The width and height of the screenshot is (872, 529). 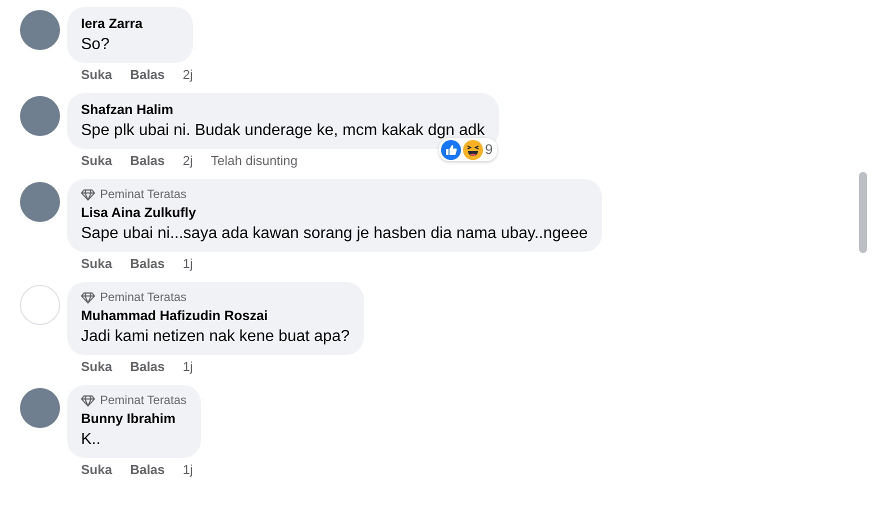 What do you see at coordinates (283, 131) in the screenshot?
I see `comment-text: Spe plk ubai ni. Budak underage ke, mcm kakak dgn adk` at bounding box center [283, 131].